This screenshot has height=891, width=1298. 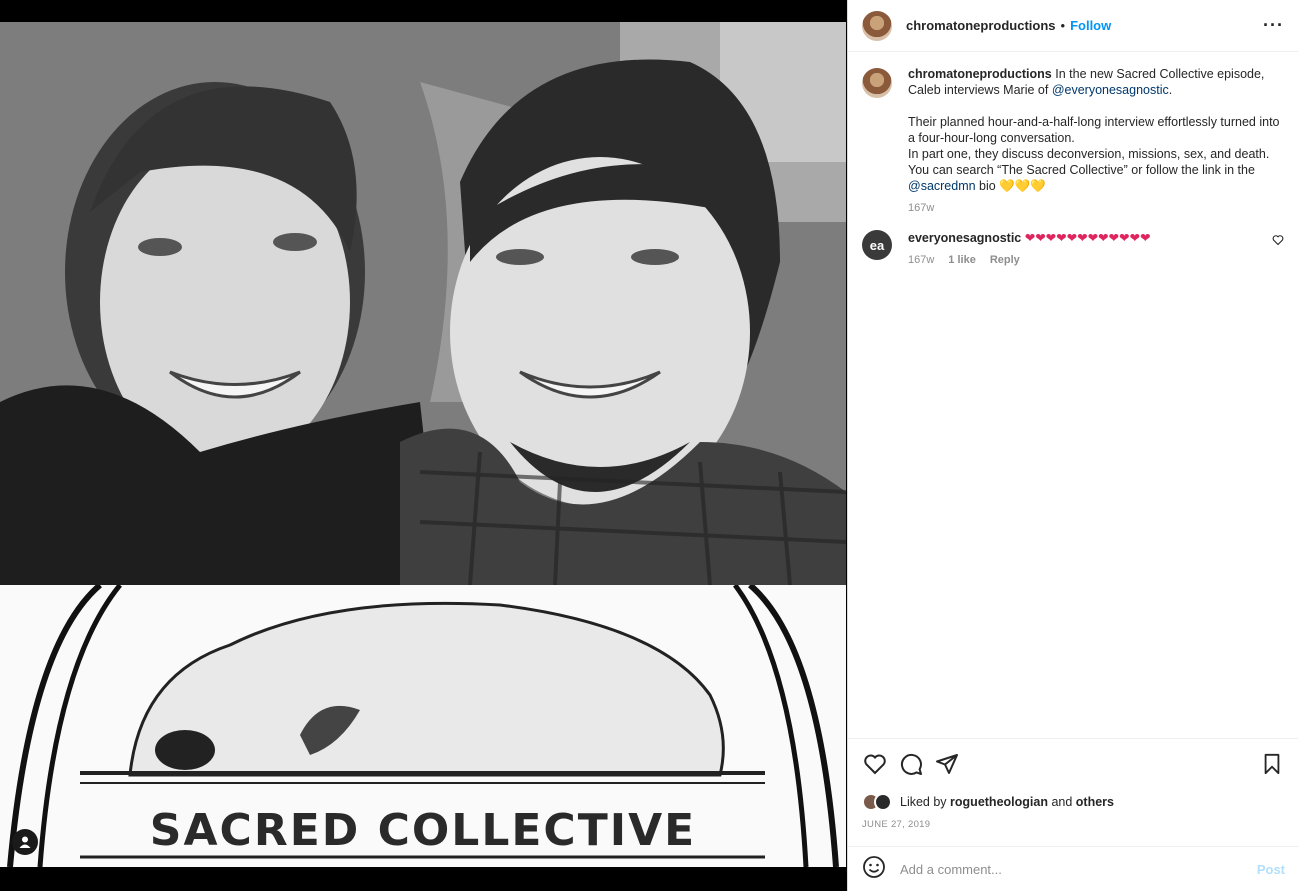 I want to click on reply-button: Reply, so click(x=1005, y=260).